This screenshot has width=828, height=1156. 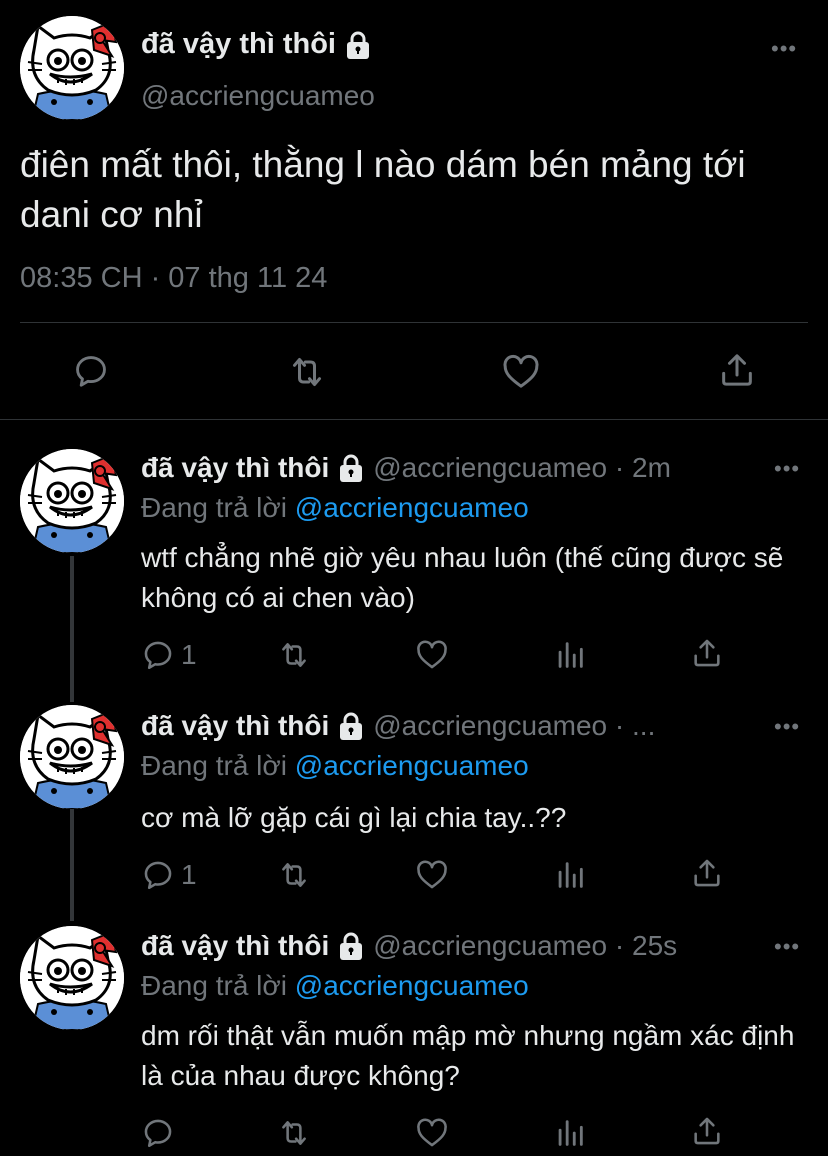 I want to click on reply-author-line: đã vậy thì thôi @accriengcuameo · 2m, so click(x=406, y=468).